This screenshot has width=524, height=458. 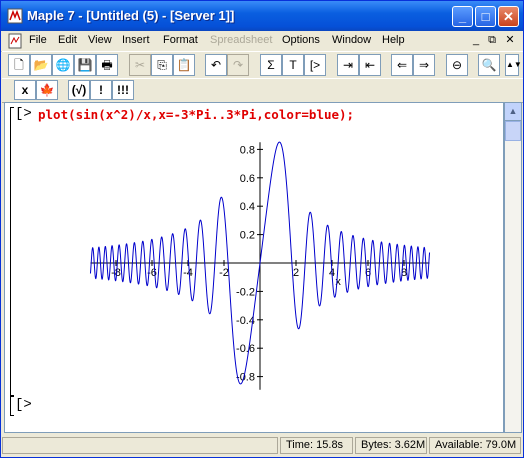 What do you see at coordinates (475, 445) in the screenshot?
I see `status-available: Available: 79.0M` at bounding box center [475, 445].